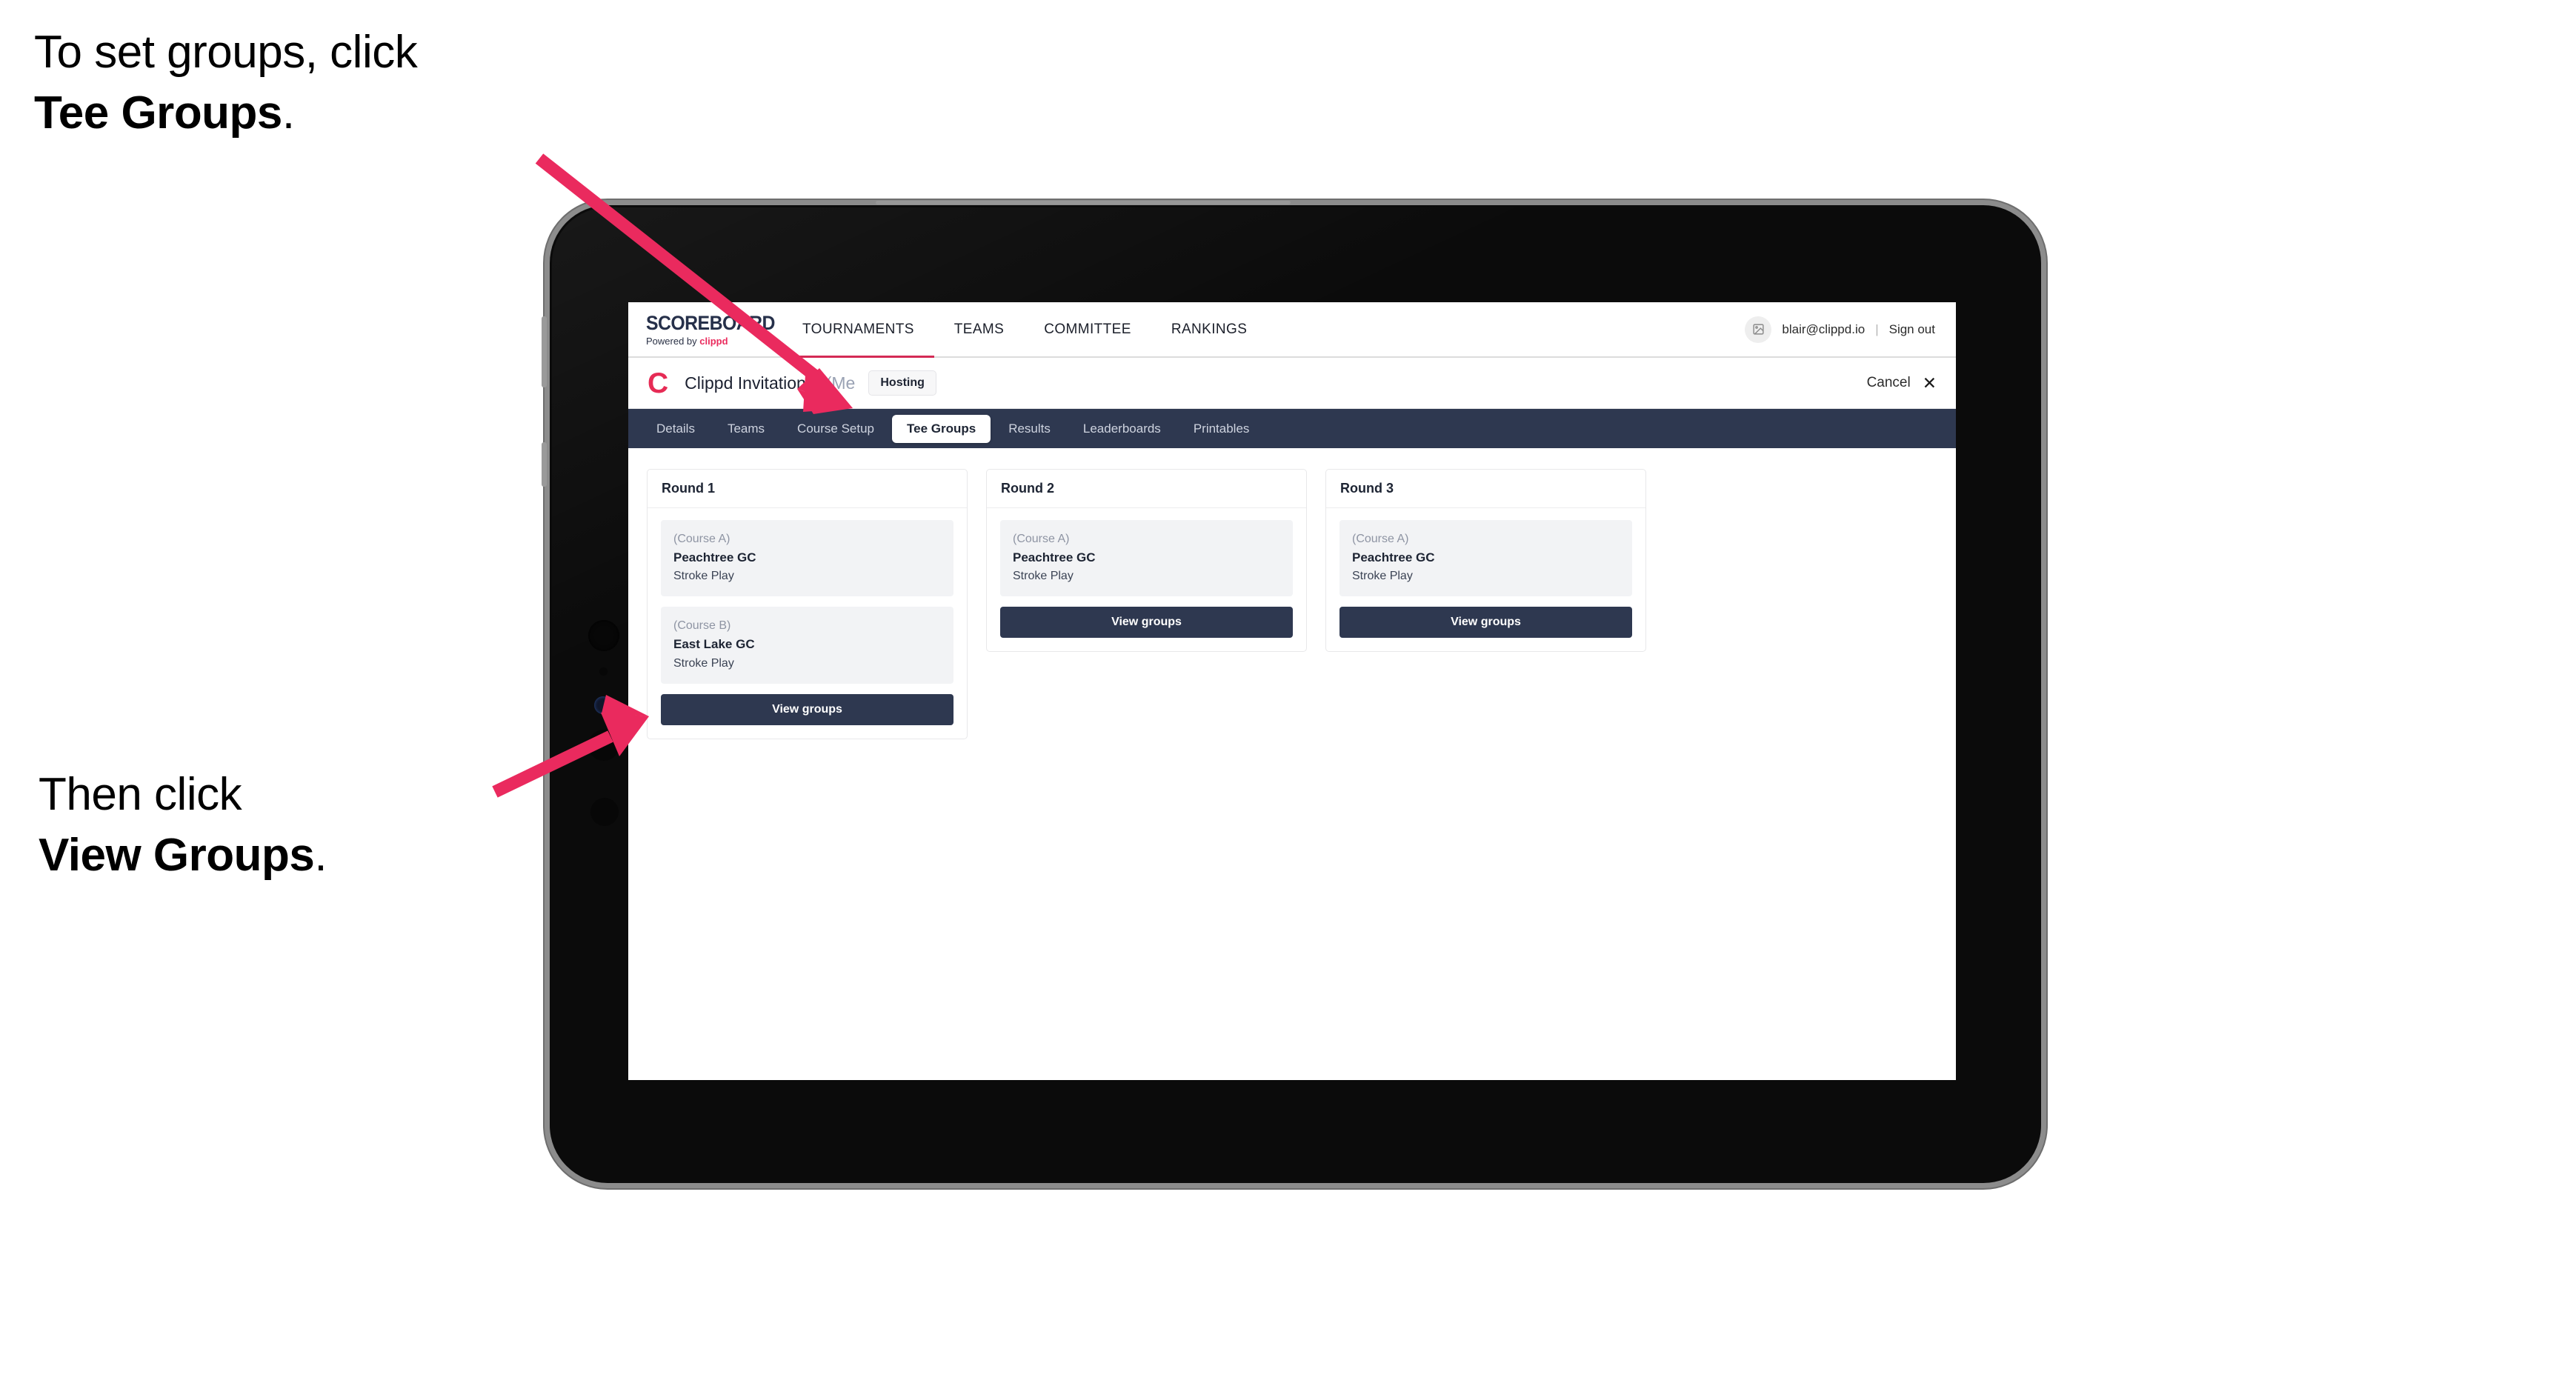 Image resolution: width=2576 pixels, height=1386 pixels. I want to click on callout-2-emphasis: View Groups, so click(177, 855).